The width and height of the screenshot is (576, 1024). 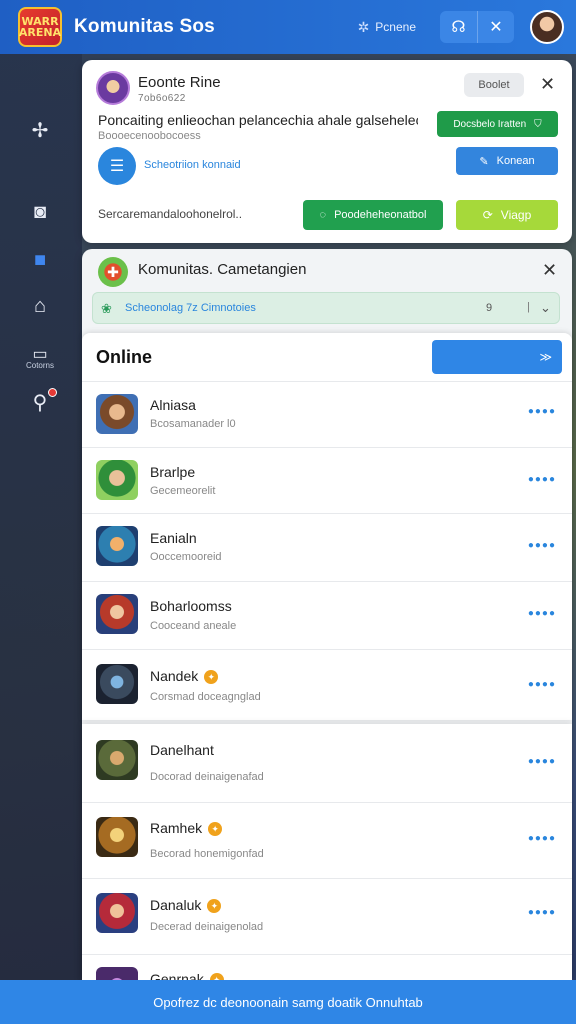 I want to click on profile-description-sub: Boooecenoobocoess, so click(x=149, y=136).